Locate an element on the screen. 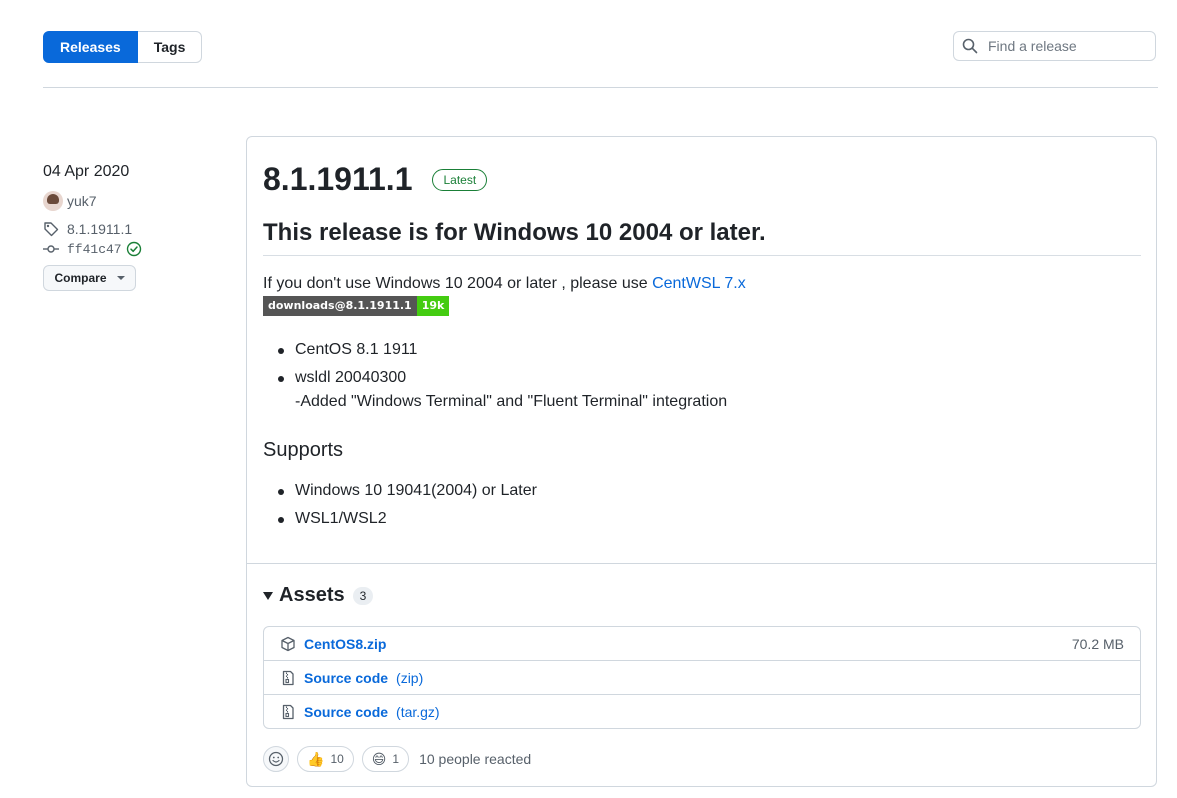  badge-label: downloads@8.1.1911.1 is located at coordinates (340, 306).